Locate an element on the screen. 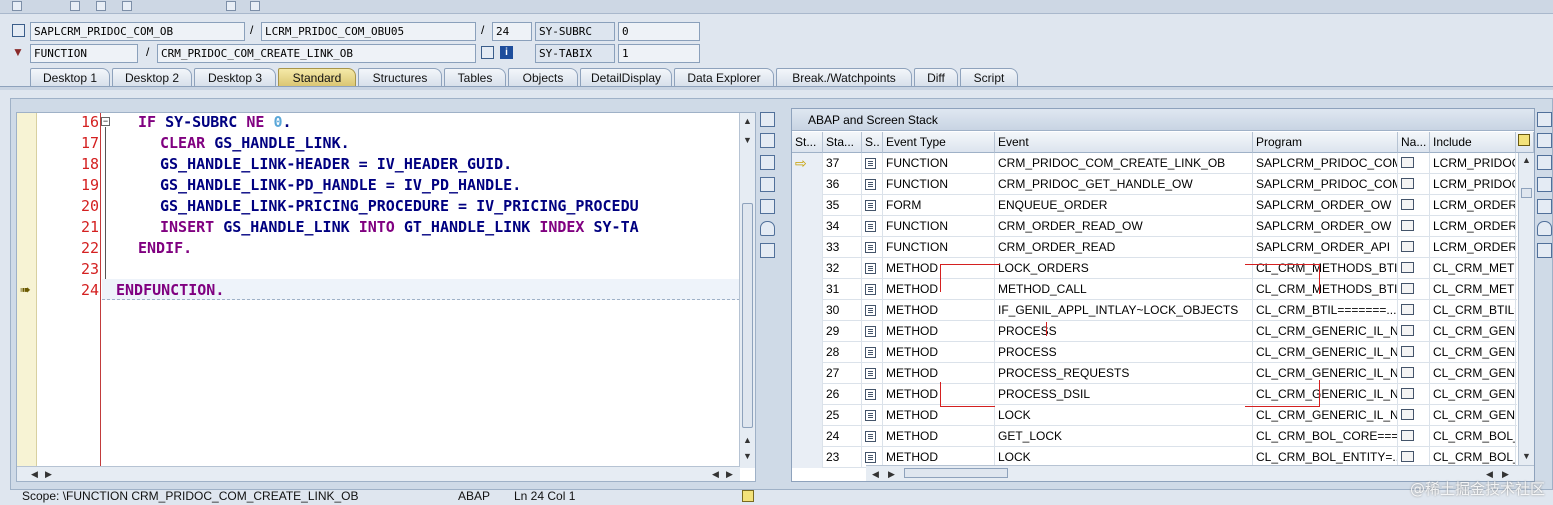 The width and height of the screenshot is (1553, 505). event-field: CRM_PRIDOC_COM_CREATE_LINK_OB is located at coordinates (316, 53).